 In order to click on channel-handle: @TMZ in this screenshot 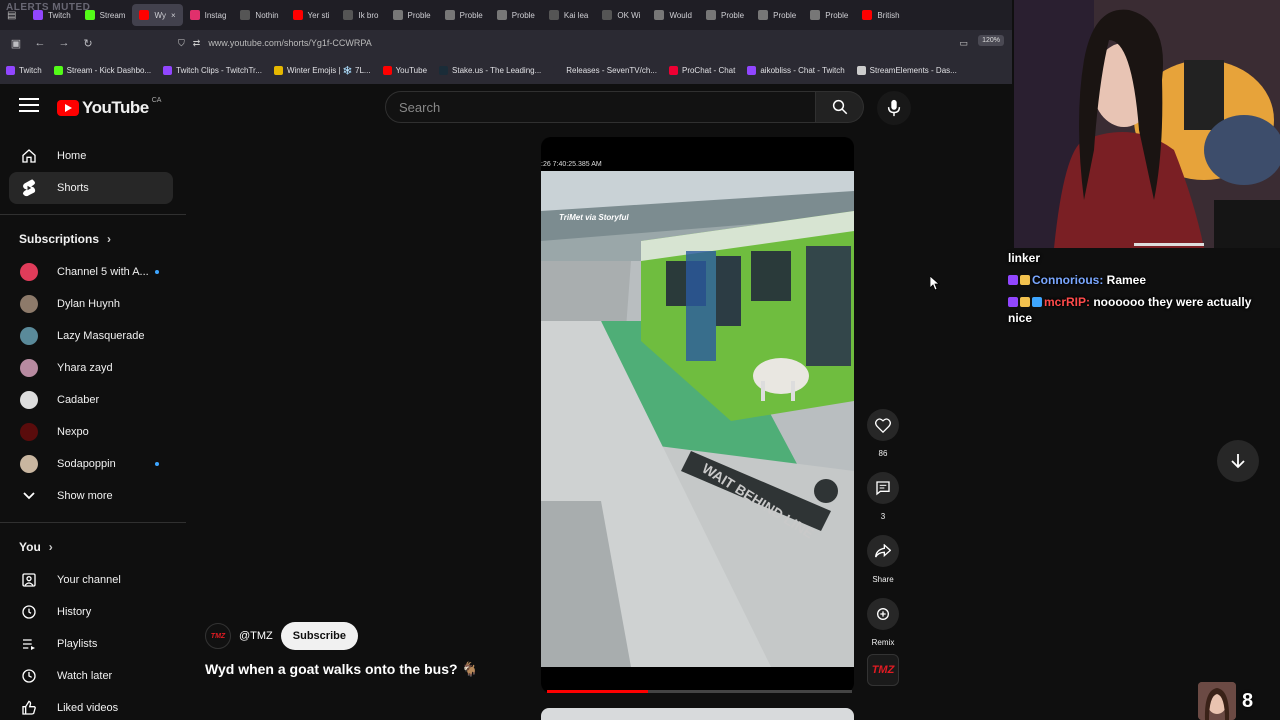, I will do `click(256, 636)`.